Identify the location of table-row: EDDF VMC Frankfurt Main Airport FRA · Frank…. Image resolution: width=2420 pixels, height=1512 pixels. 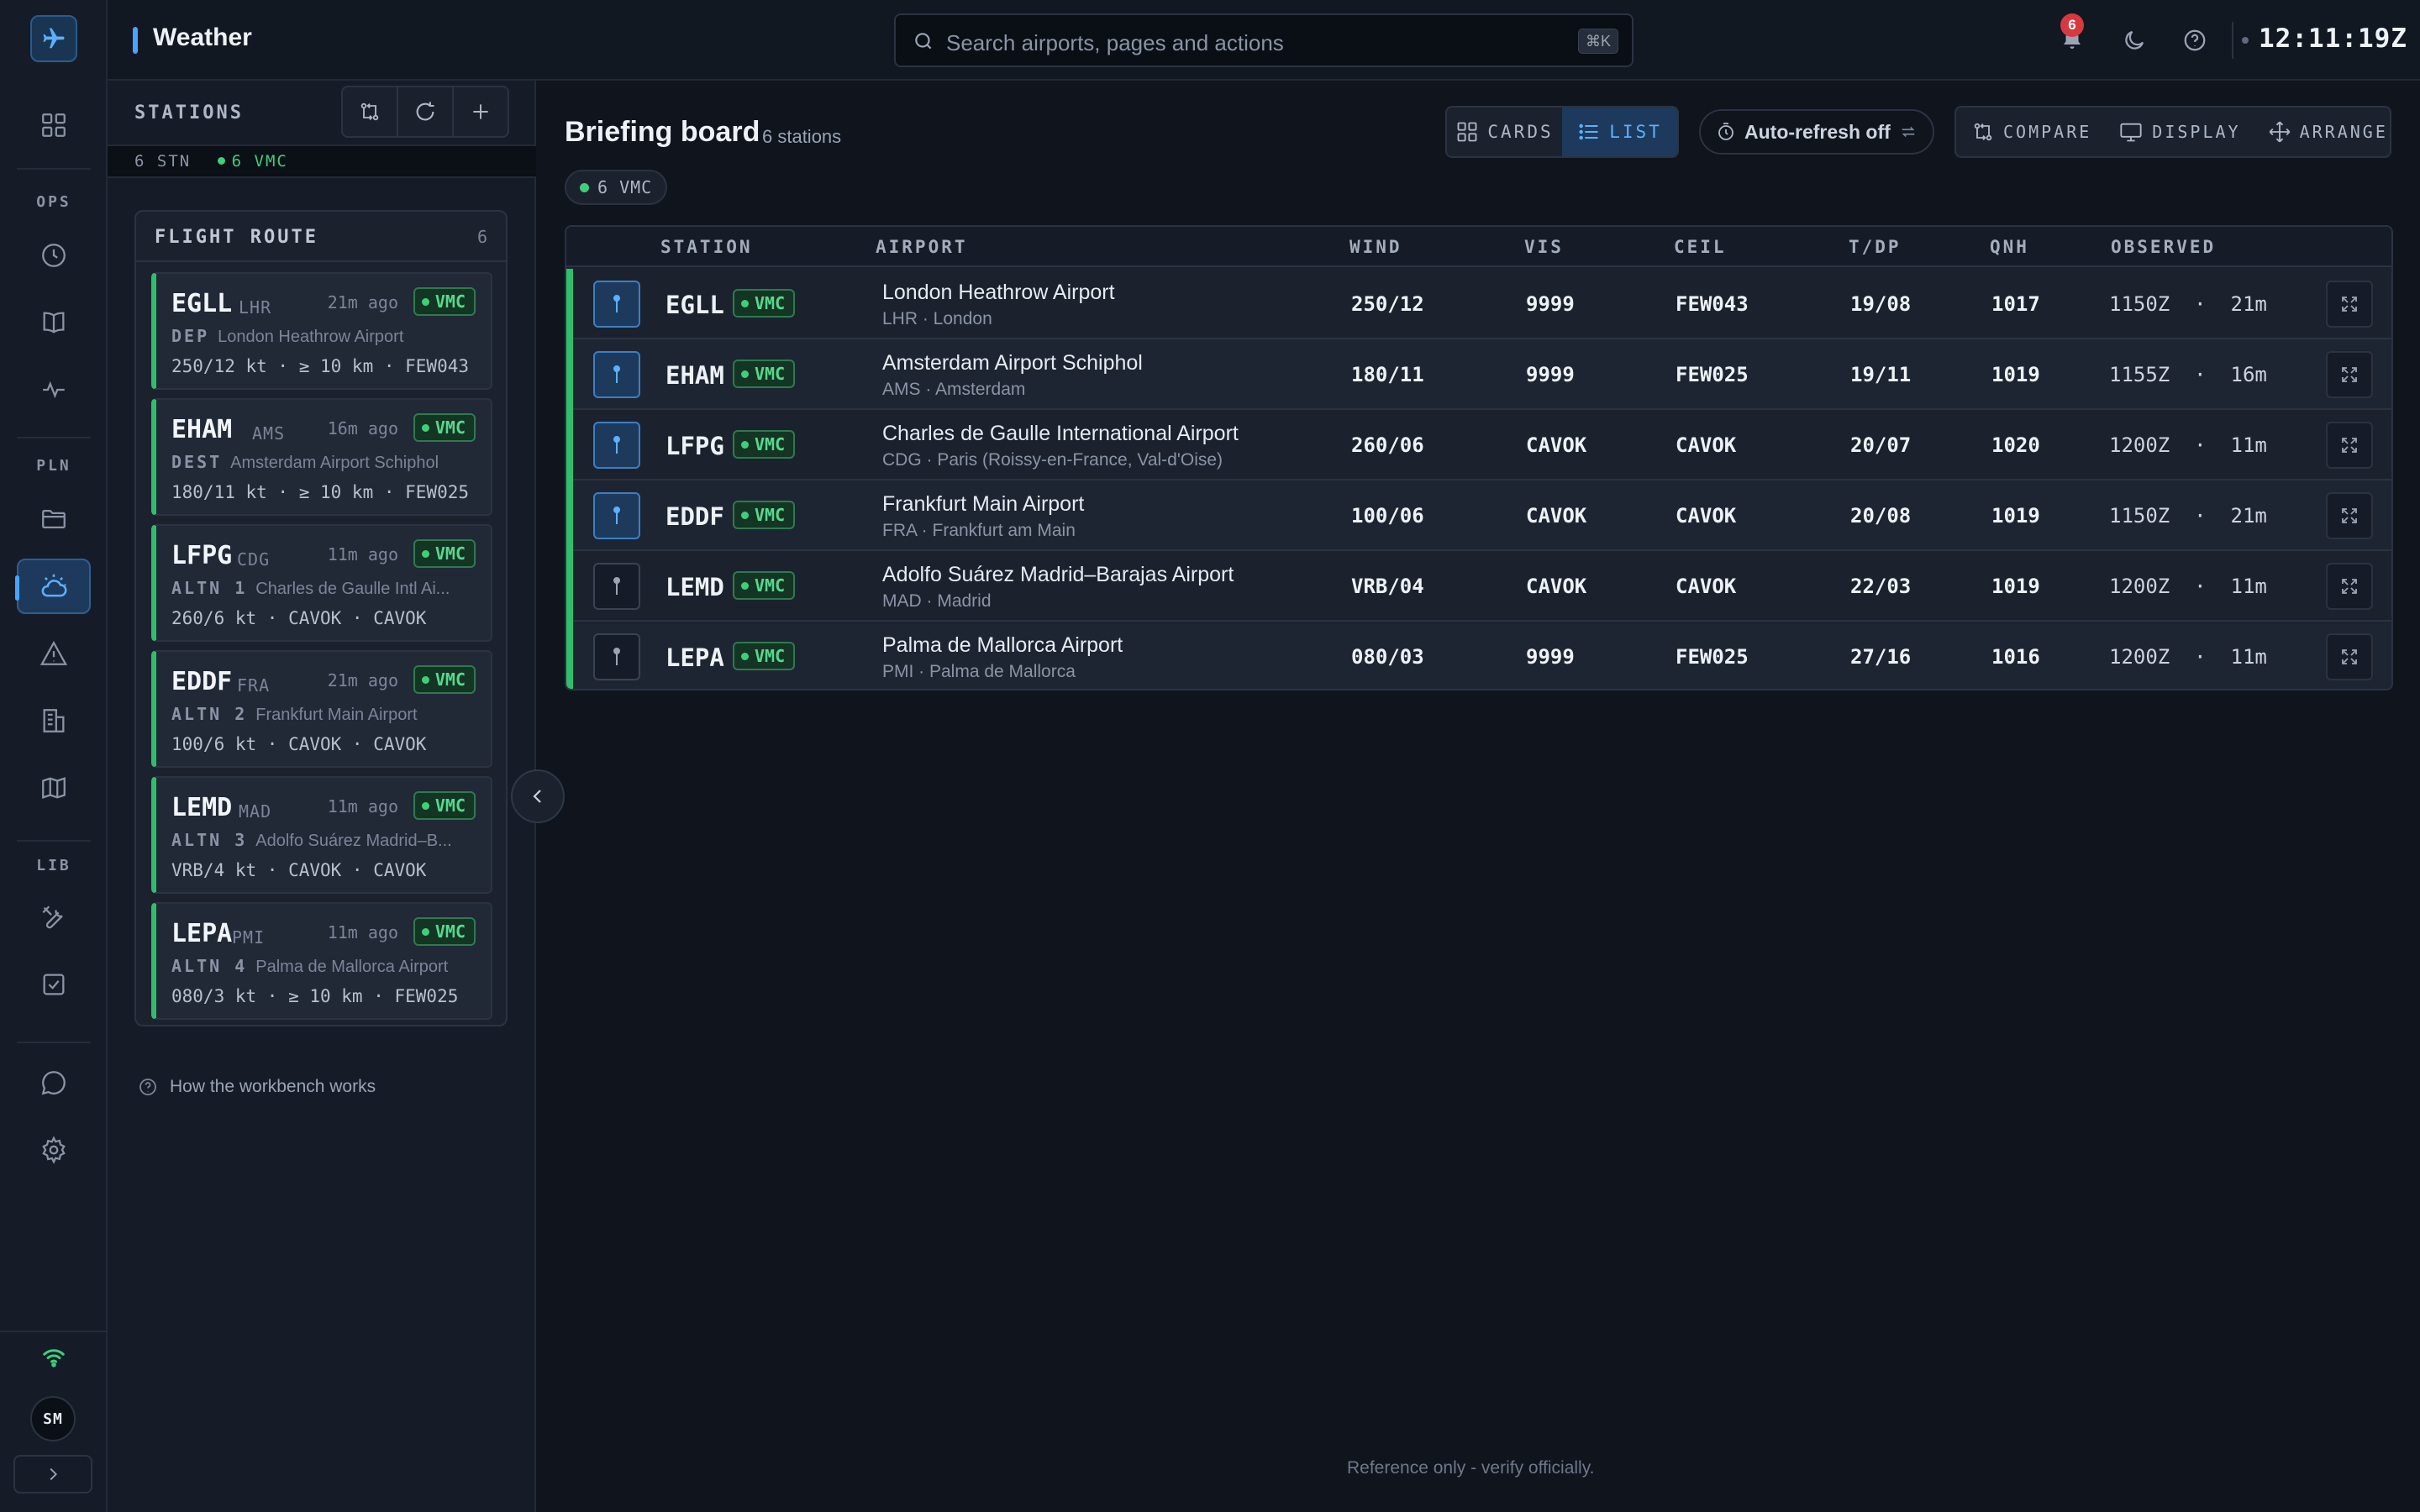
(1478, 515).